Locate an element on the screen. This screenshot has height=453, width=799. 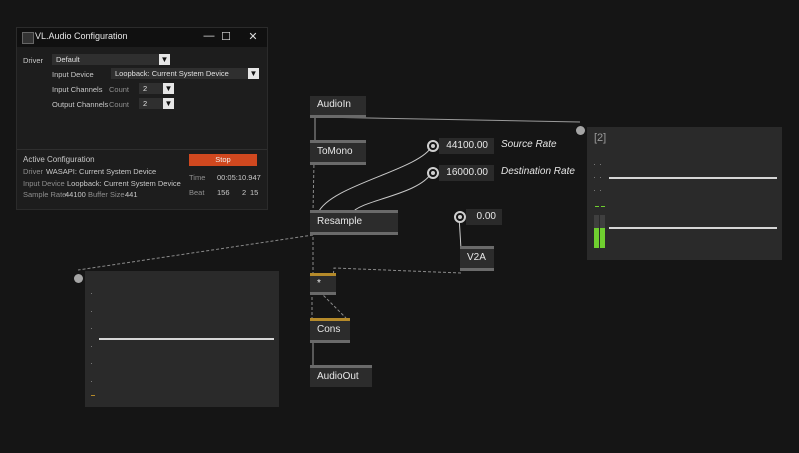
sample-rate-label: Sample Rate is located at coordinates (45, 194).